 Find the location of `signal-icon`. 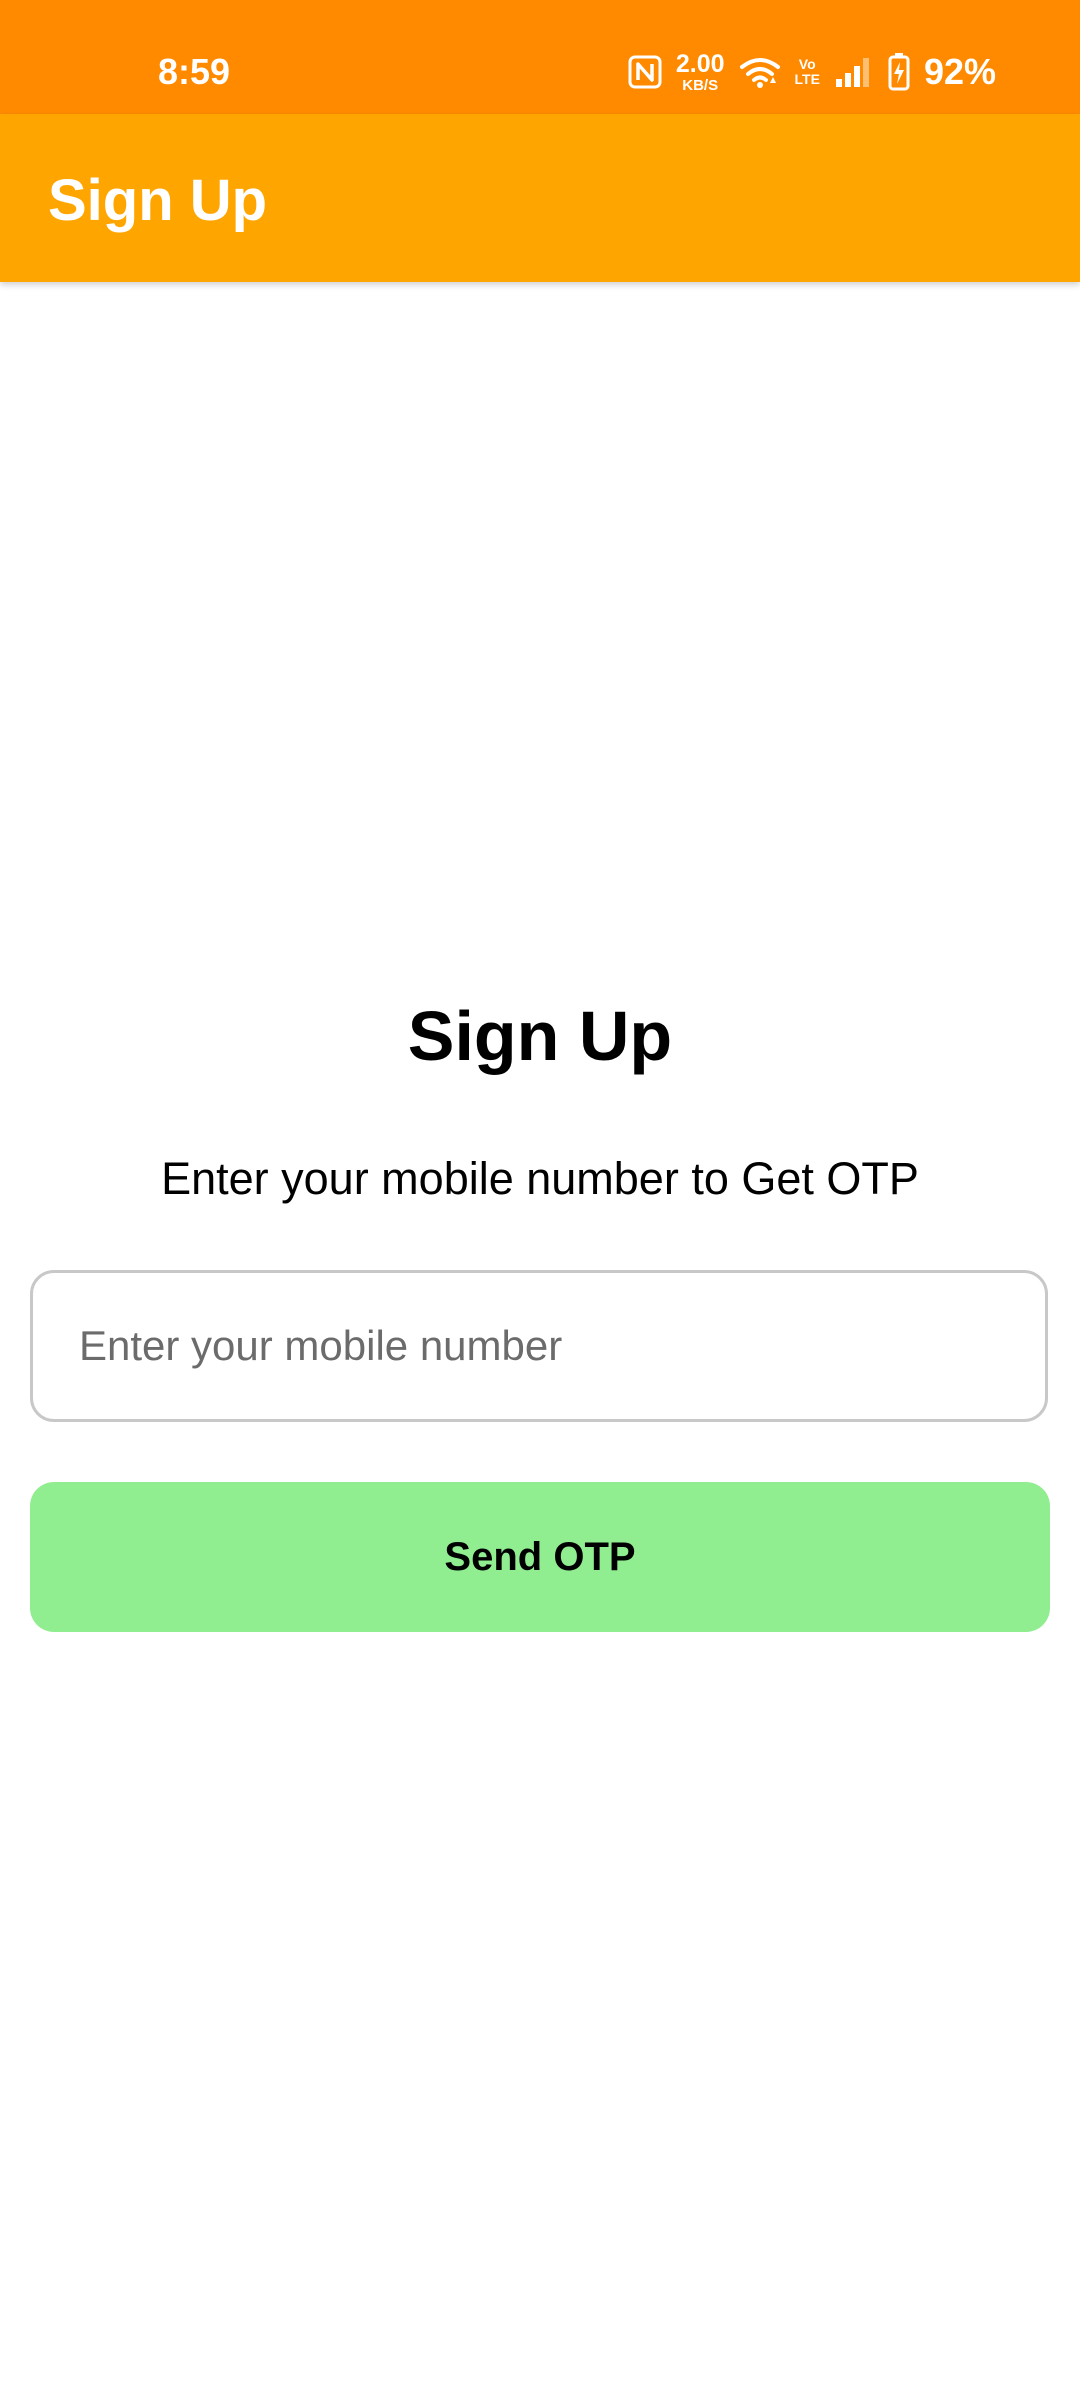

signal-icon is located at coordinates (854, 72).